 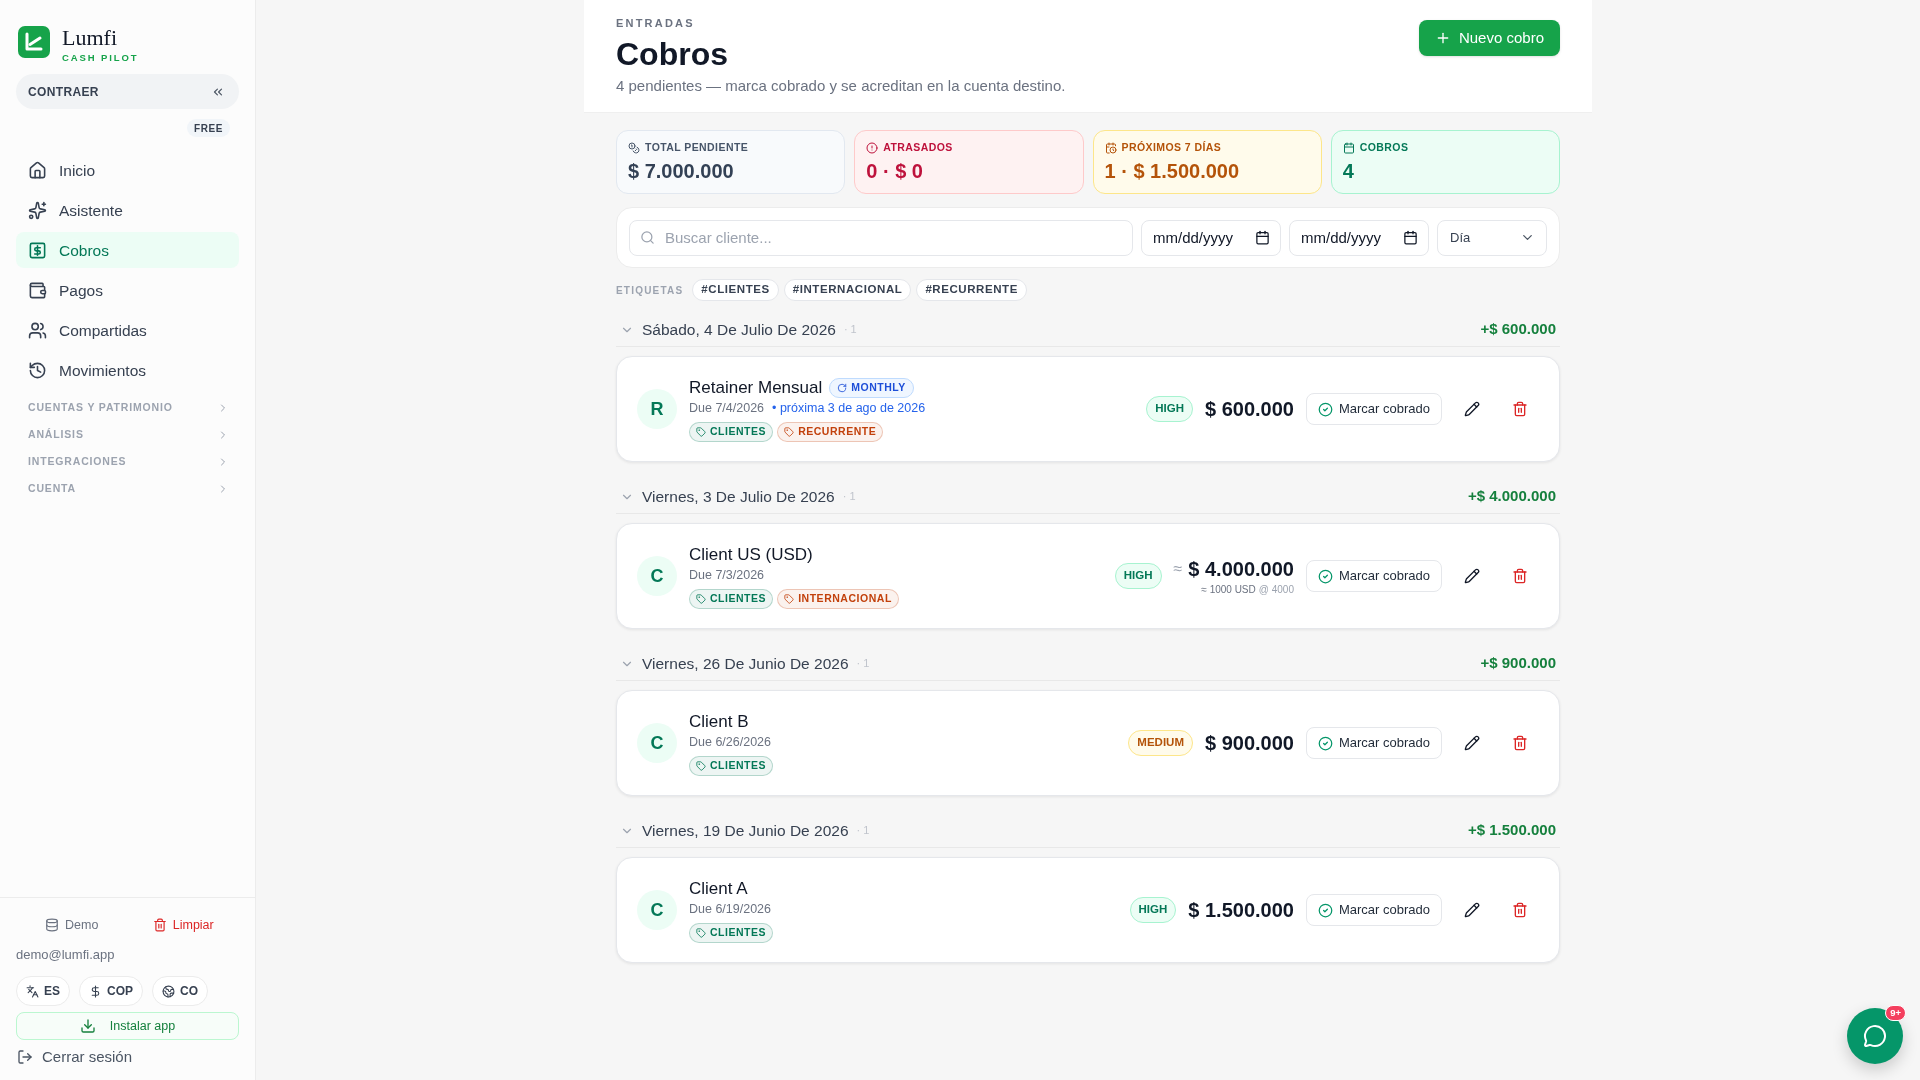 What do you see at coordinates (127, 1026) in the screenshot?
I see `install-app-button: Instalar app` at bounding box center [127, 1026].